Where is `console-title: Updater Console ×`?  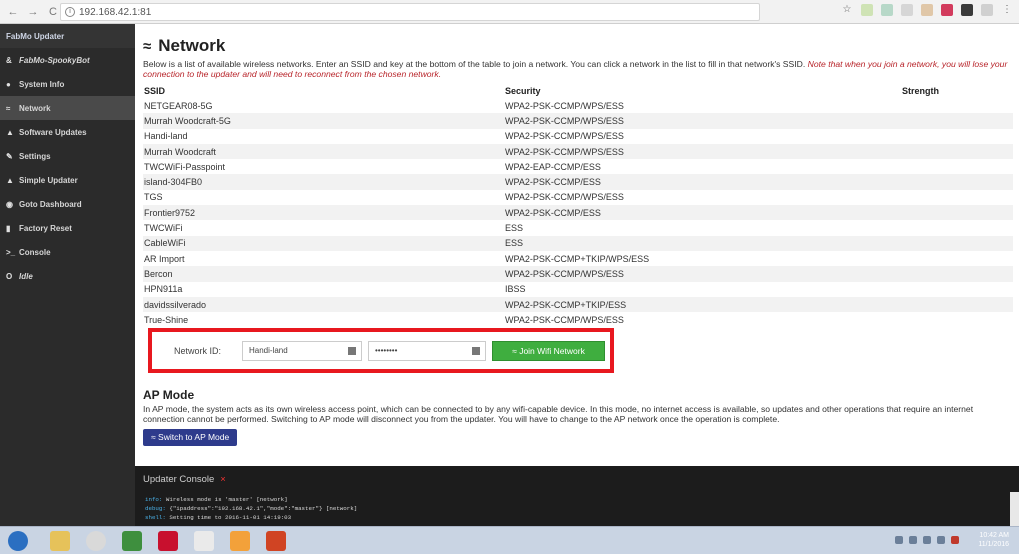
console-title: Updater Console × is located at coordinates (184, 479).